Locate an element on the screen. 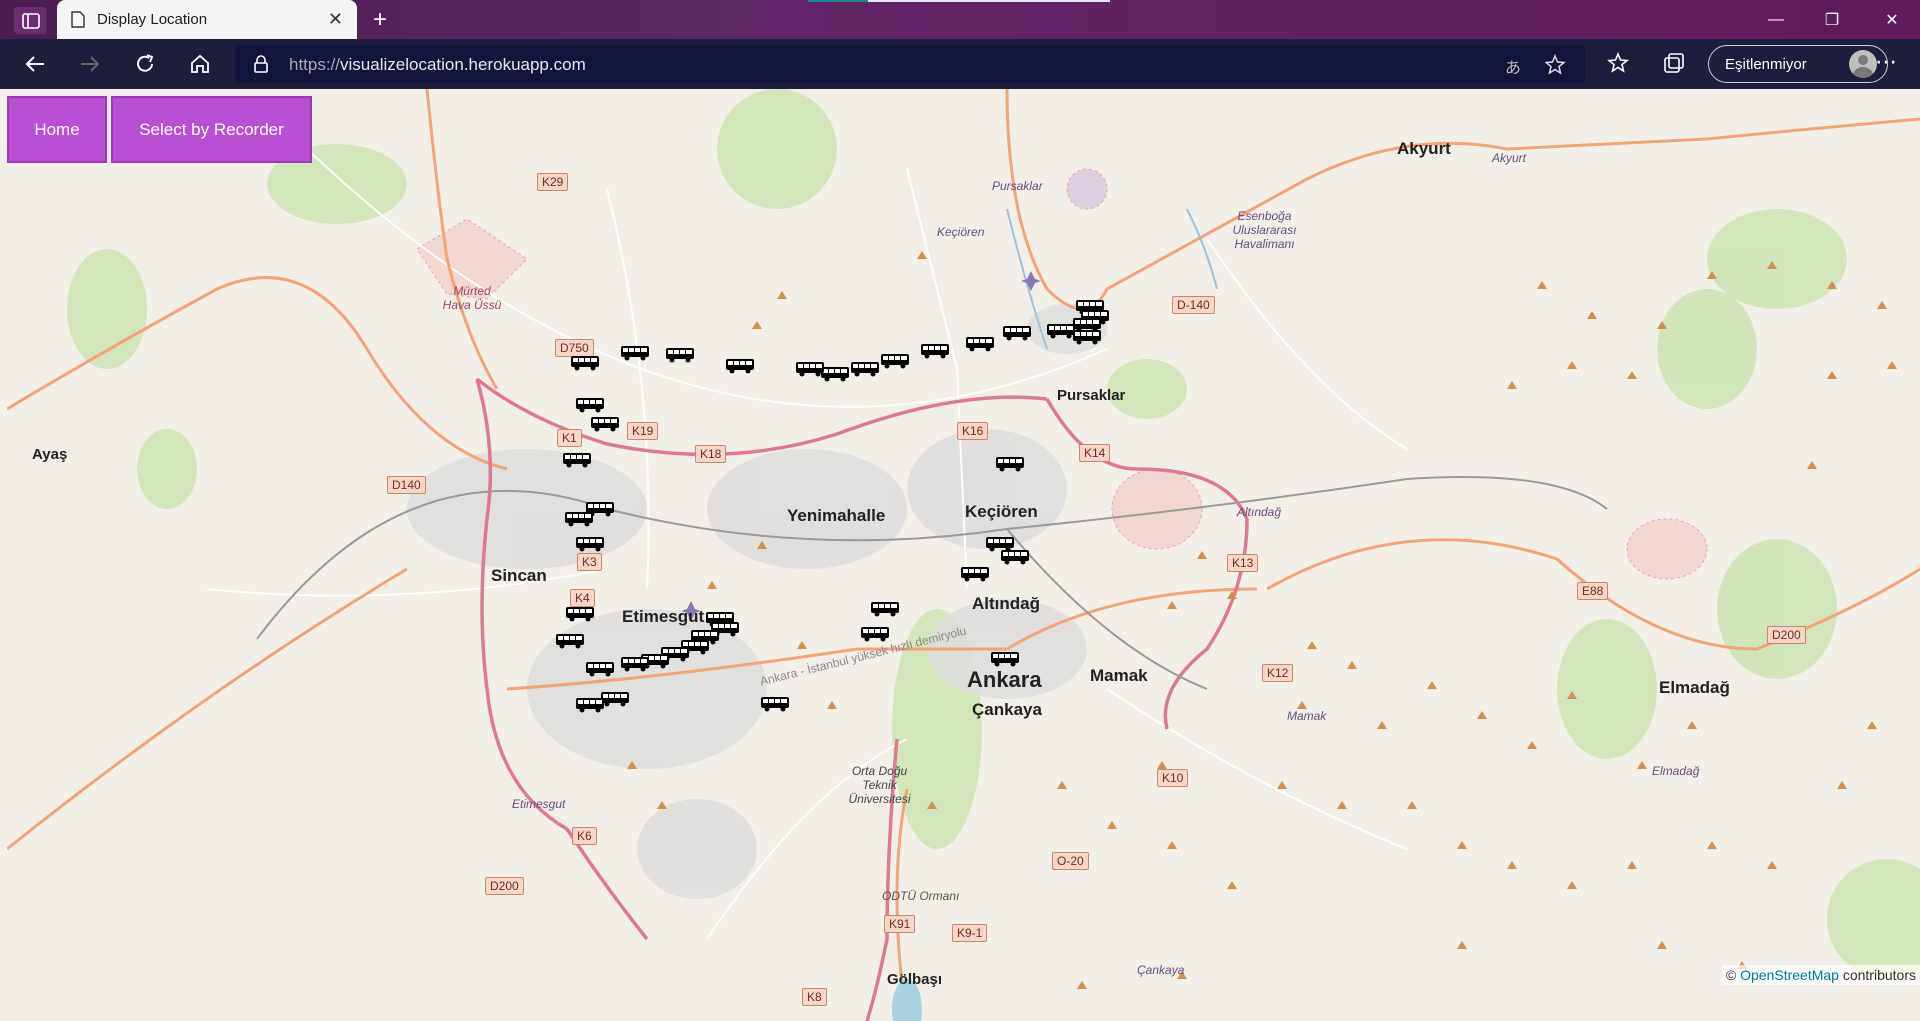  refresh-button is located at coordinates (145, 64).